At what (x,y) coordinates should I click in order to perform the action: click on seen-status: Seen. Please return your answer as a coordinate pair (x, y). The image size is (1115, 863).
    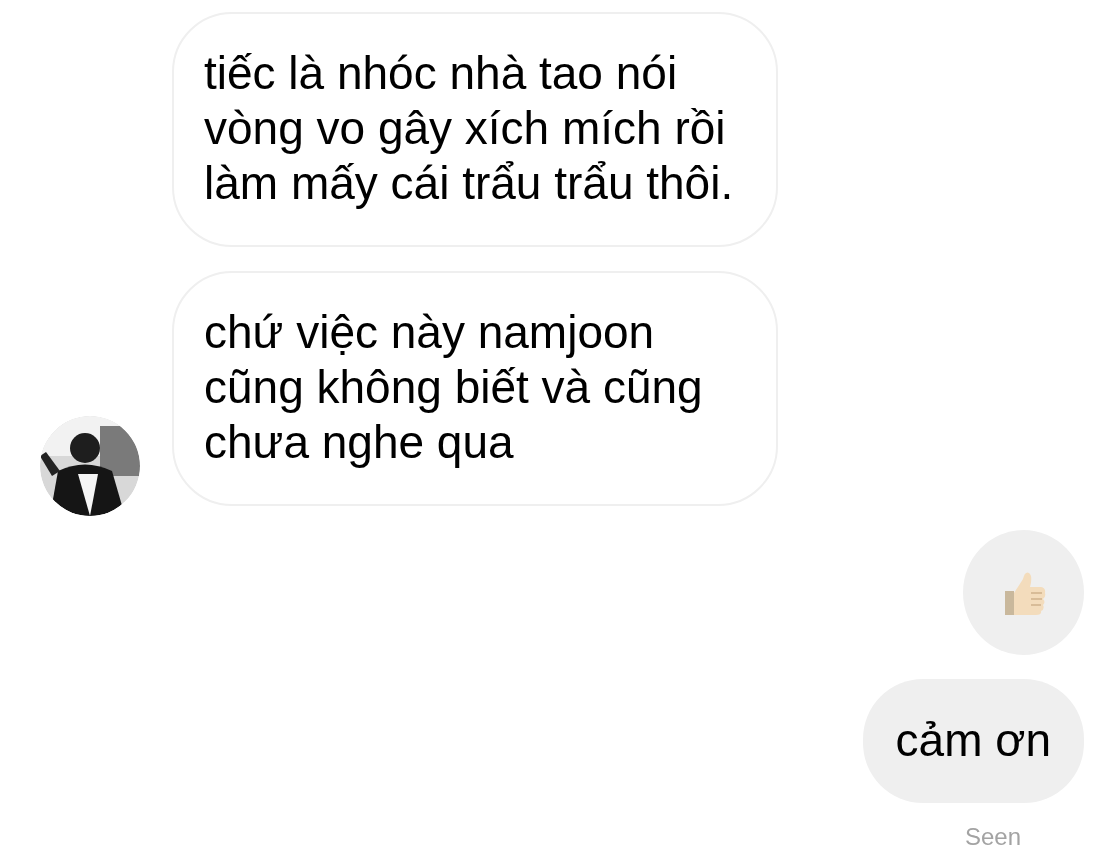
    Looking at the image, I should click on (992, 837).